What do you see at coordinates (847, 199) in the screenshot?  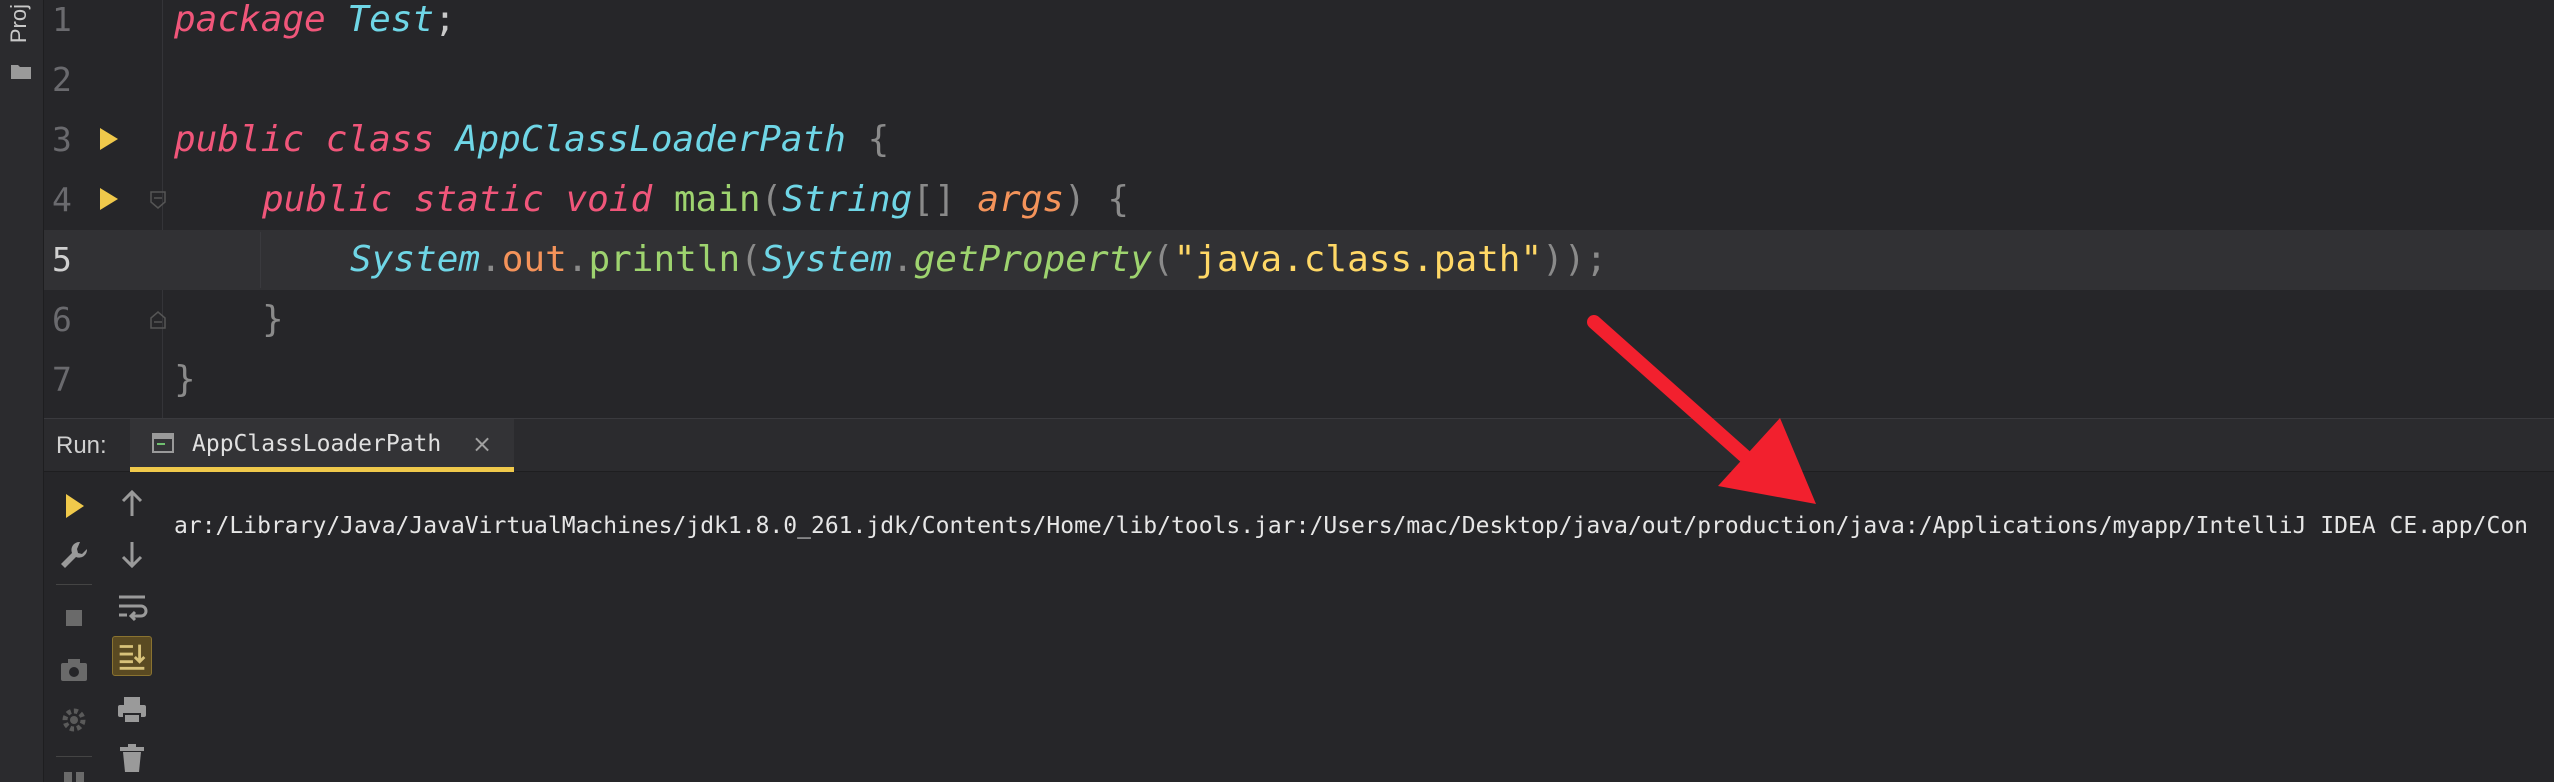 I see `param-type: String` at bounding box center [847, 199].